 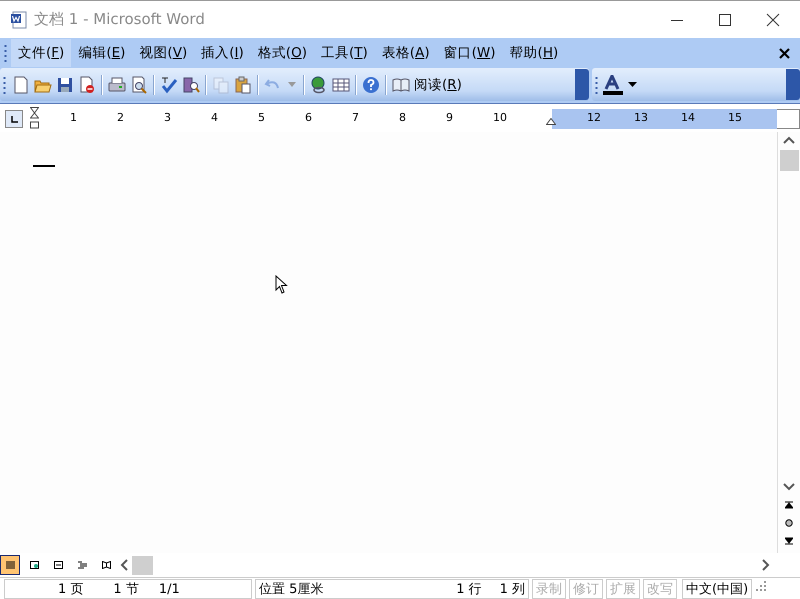 I want to click on menu-item: 工具(T), so click(x=344, y=53).